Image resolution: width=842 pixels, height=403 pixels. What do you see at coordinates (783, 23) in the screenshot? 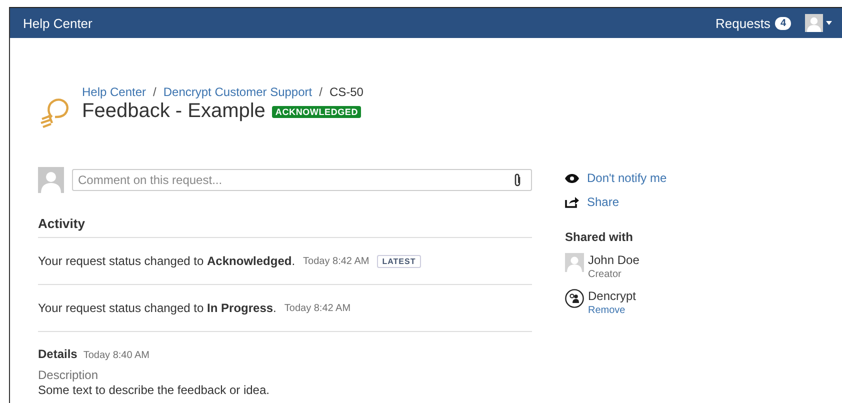
I see `requests-count: 4` at bounding box center [783, 23].